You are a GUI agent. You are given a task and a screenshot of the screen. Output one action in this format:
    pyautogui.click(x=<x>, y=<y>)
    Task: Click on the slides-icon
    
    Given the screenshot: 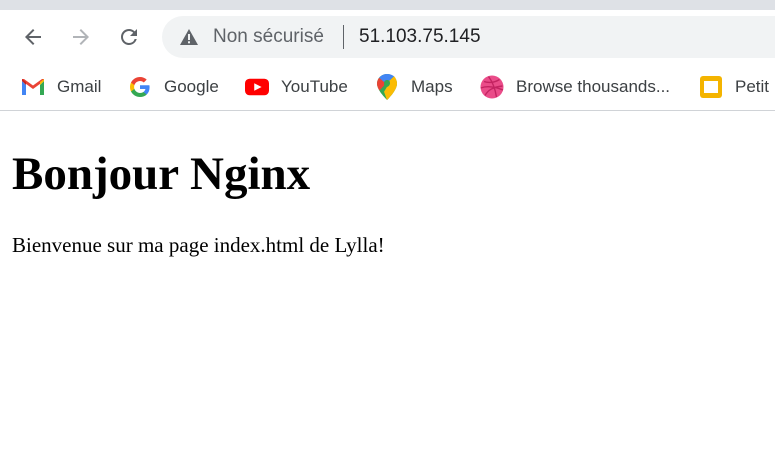 What is the action you would take?
    pyautogui.click(x=711, y=87)
    